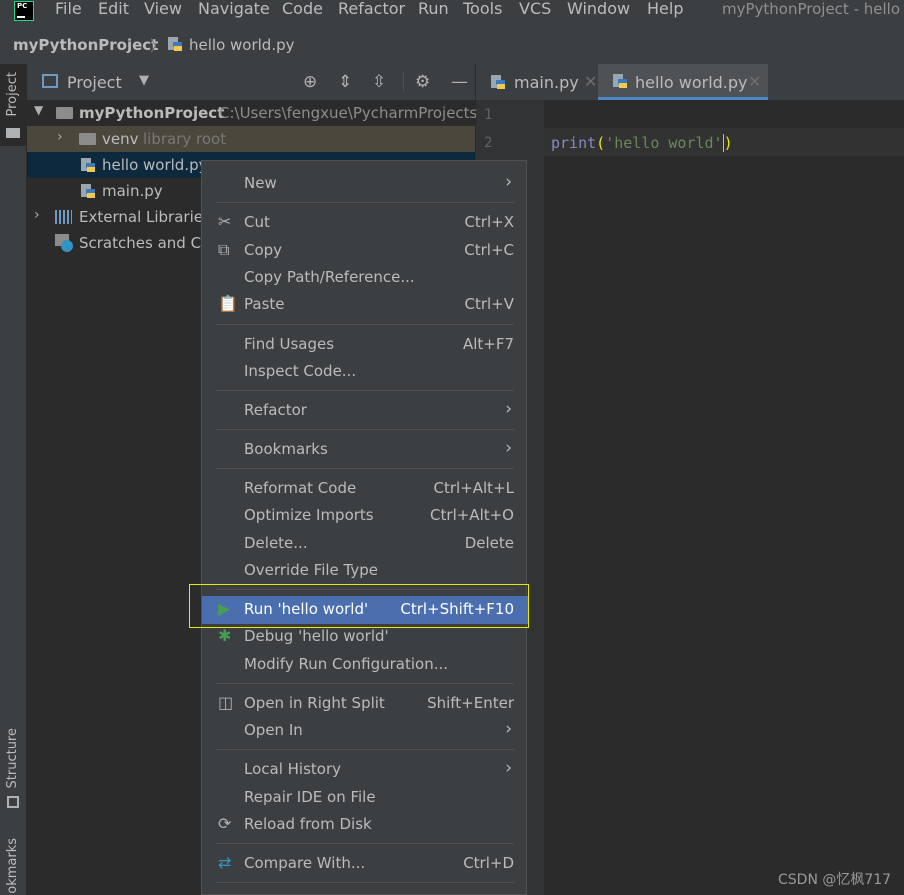  What do you see at coordinates (260, 183) in the screenshot?
I see `menu-item-label: New` at bounding box center [260, 183].